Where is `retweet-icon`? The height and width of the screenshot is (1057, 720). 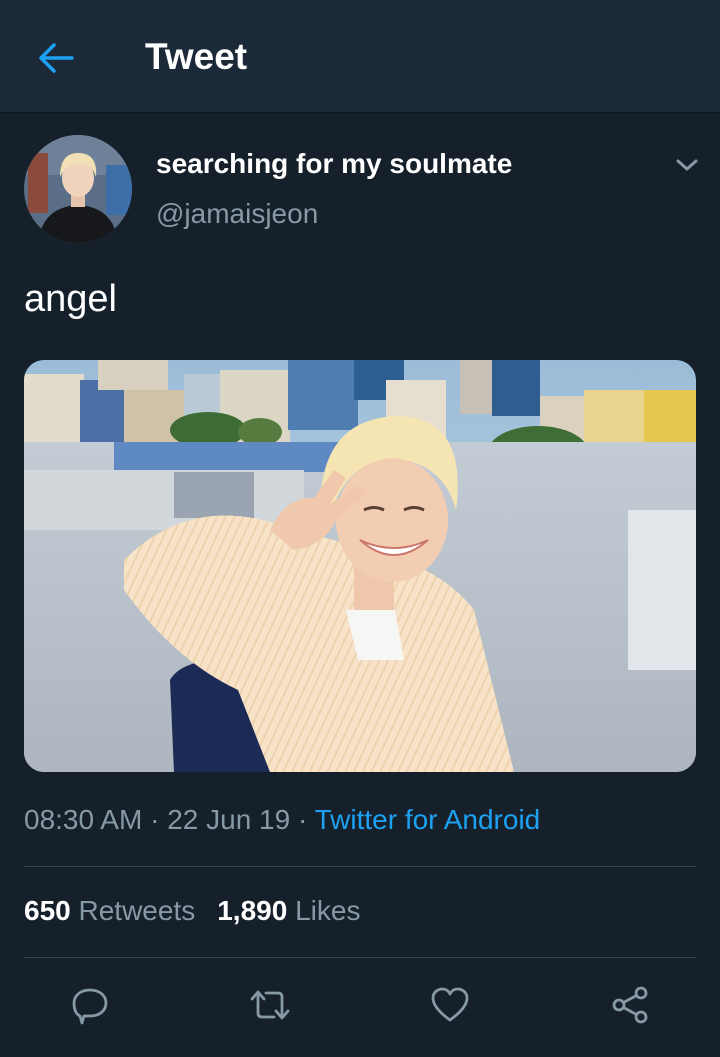
retweet-icon is located at coordinates (270, 1005).